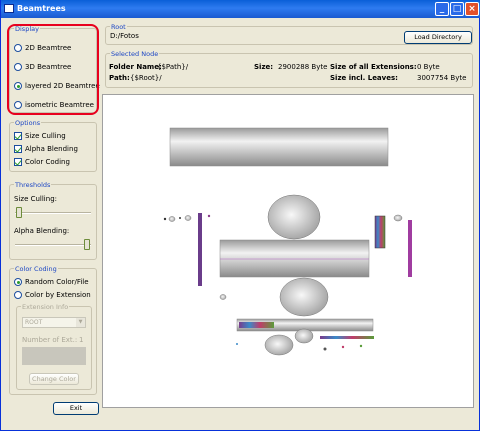  What do you see at coordinates (9, 8) in the screenshot?
I see `app-icon` at bounding box center [9, 8].